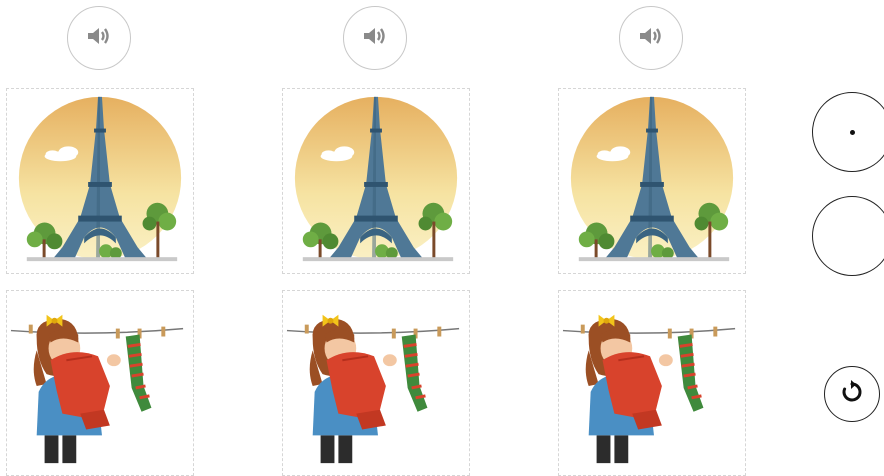 This screenshot has width=884, height=476. I want to click on reset-button, so click(852, 394).